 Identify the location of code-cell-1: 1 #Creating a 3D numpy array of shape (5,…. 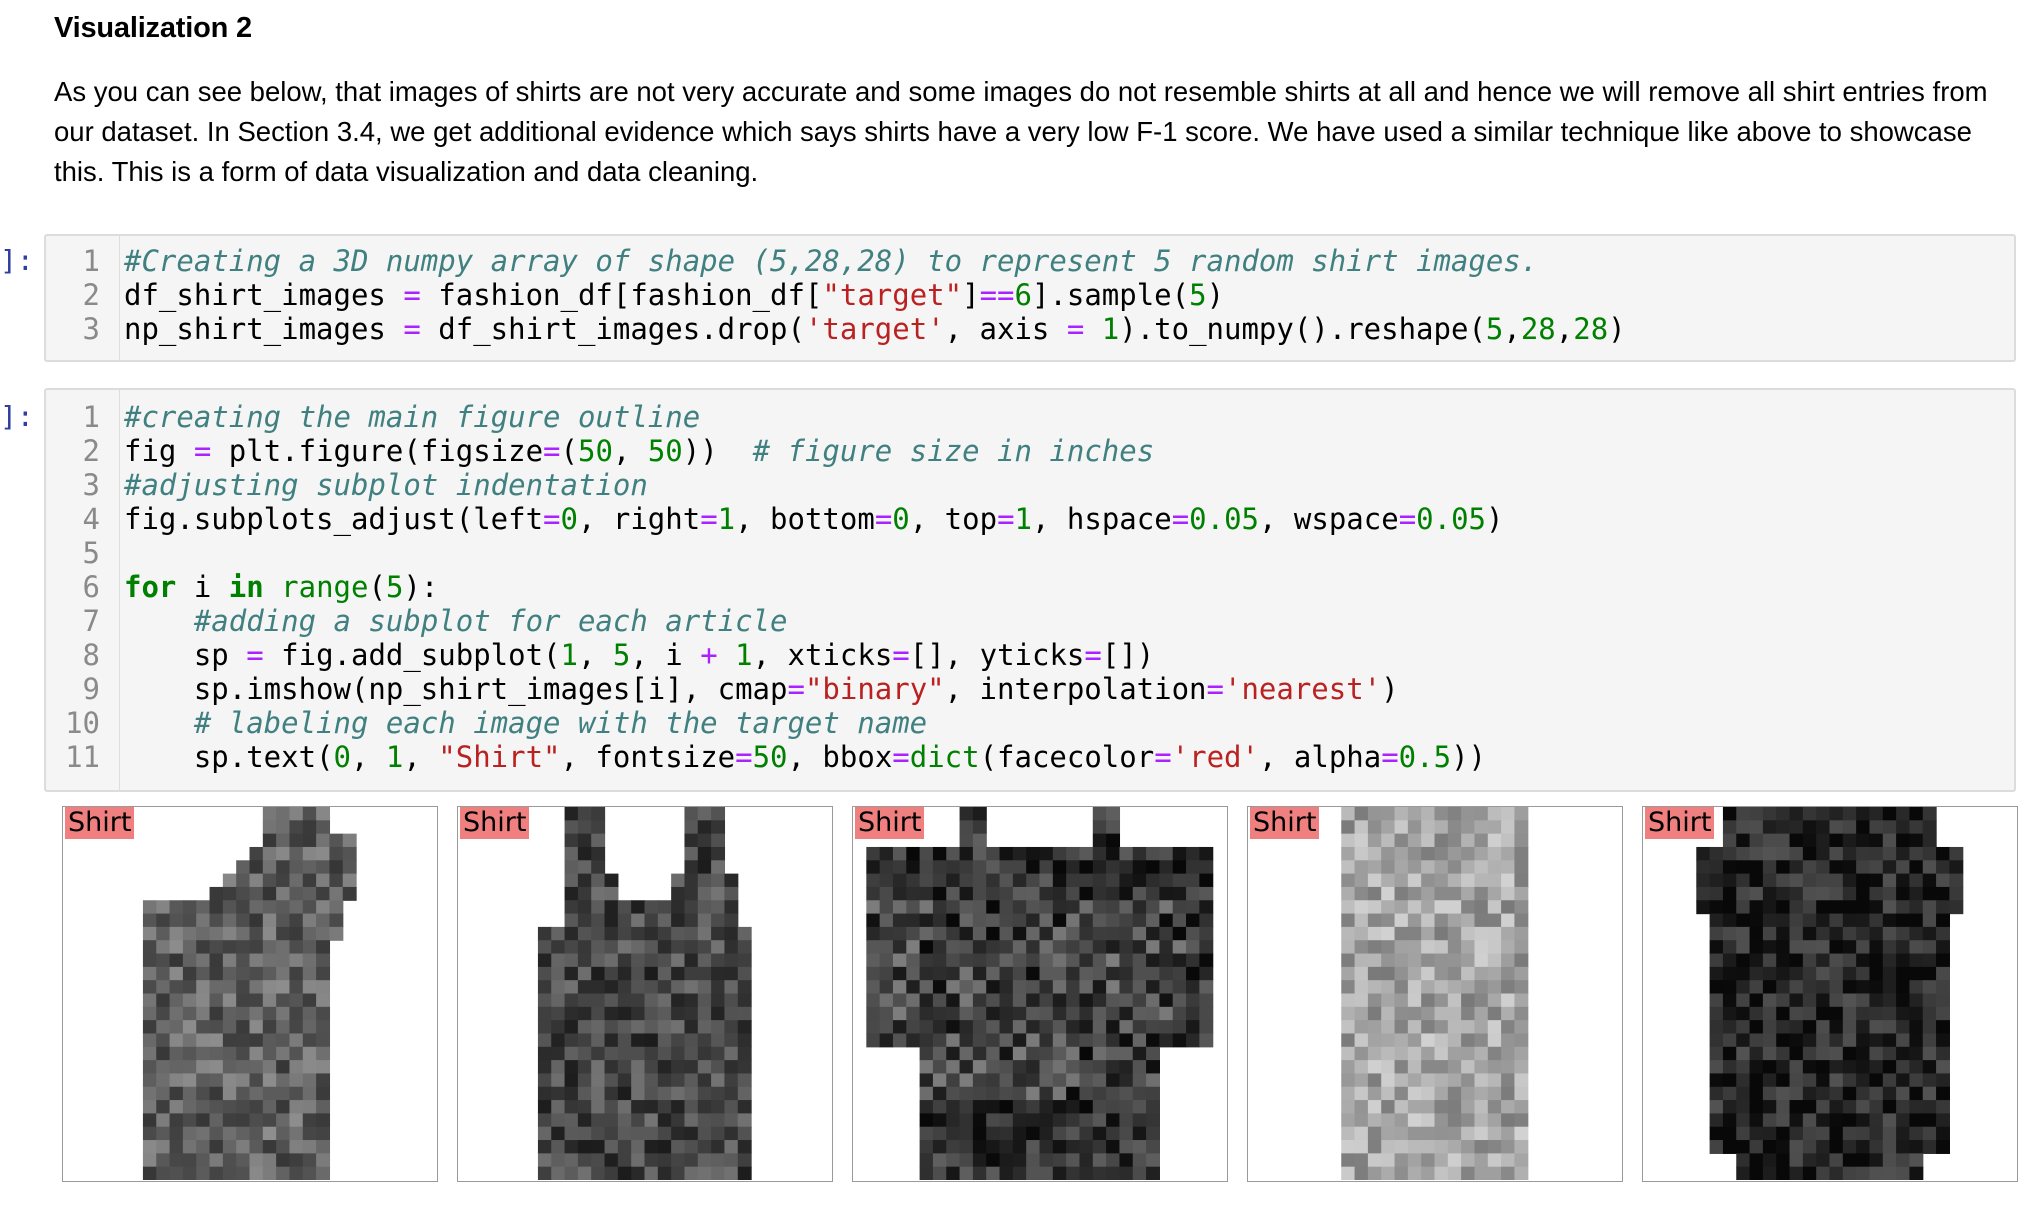
(1030, 298).